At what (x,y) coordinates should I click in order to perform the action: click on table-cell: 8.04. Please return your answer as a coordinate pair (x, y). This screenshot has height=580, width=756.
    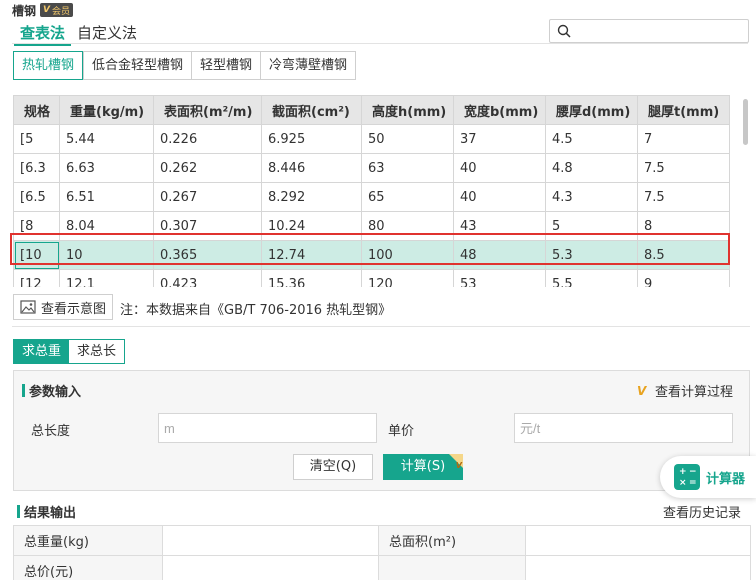
    Looking at the image, I should click on (106, 226).